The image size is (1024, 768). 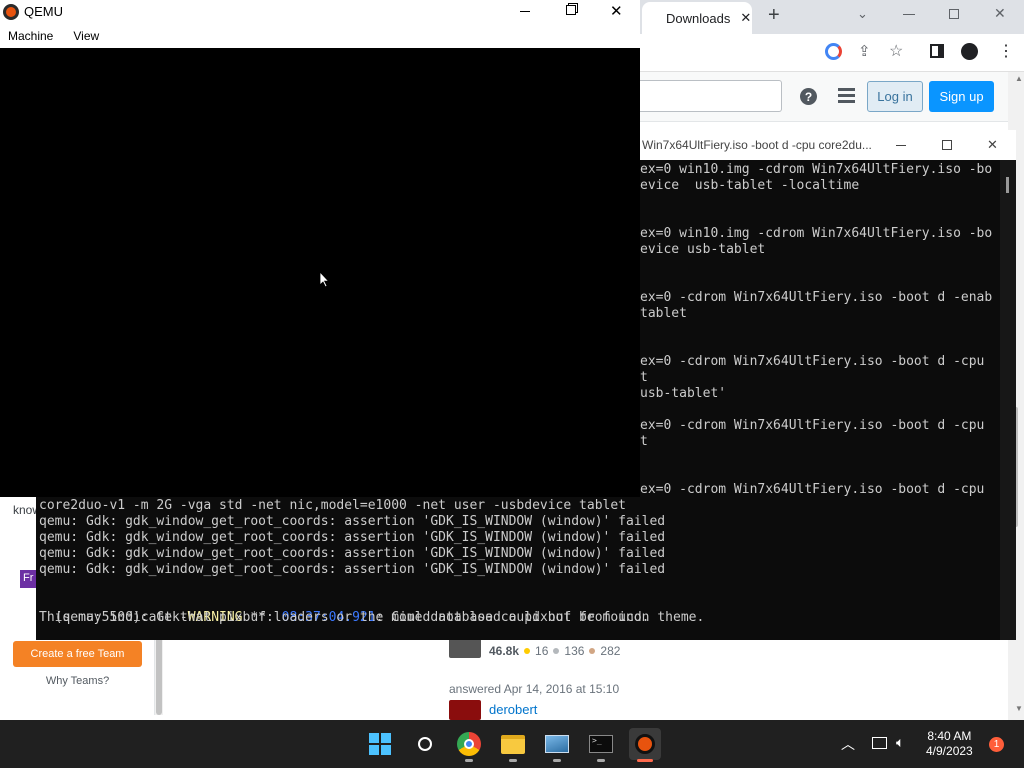 I want to click on signup-button: Sign up, so click(x=961, y=96).